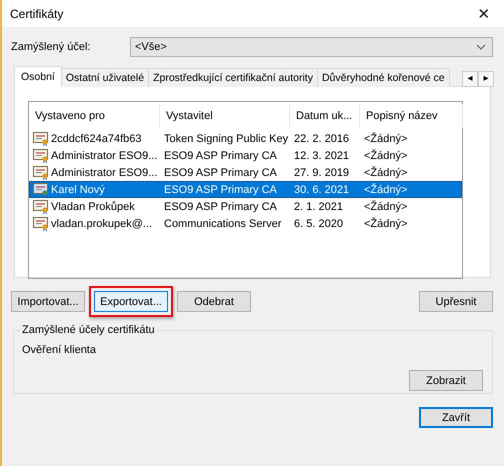  Describe the element at coordinates (94, 139) in the screenshot. I see `table-cell: 2cddcf624a74fb63` at that location.